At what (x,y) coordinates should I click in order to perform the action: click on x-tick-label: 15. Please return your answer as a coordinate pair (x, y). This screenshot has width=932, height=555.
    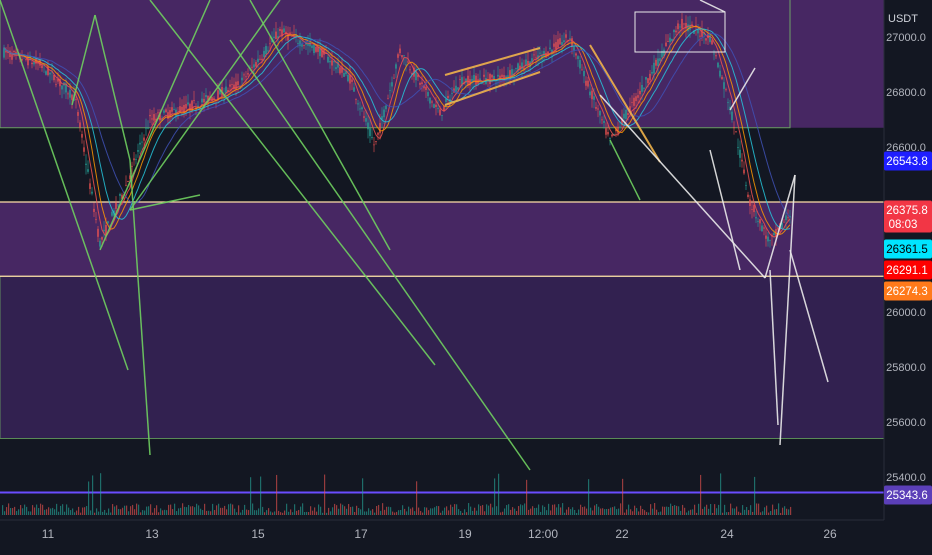
    Looking at the image, I should click on (258, 534).